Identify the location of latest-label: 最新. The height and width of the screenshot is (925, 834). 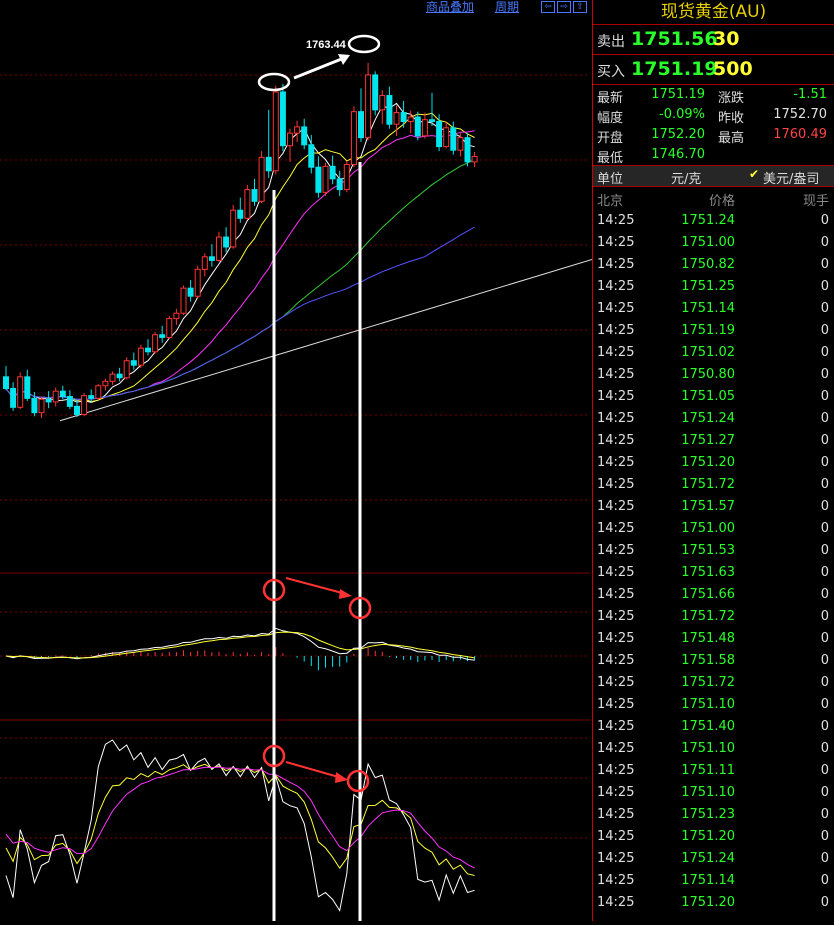
(610, 98).